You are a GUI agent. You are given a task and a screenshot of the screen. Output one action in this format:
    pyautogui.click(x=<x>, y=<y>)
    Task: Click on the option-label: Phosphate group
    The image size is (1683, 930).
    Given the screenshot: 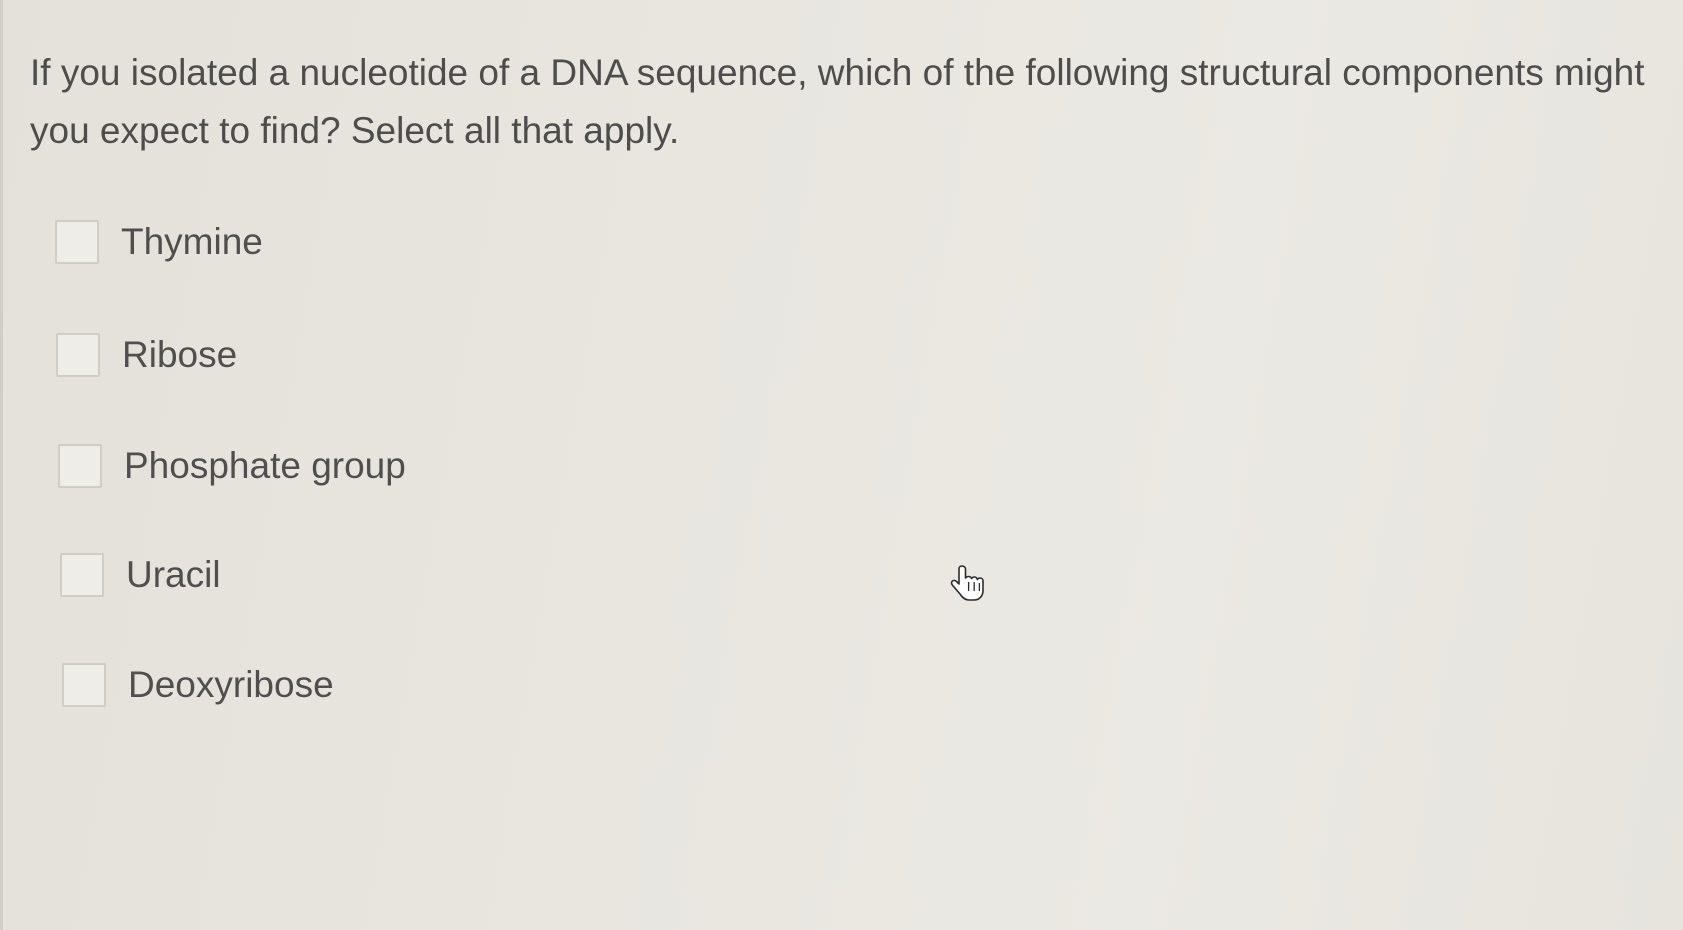 What is the action you would take?
    pyautogui.click(x=265, y=465)
    